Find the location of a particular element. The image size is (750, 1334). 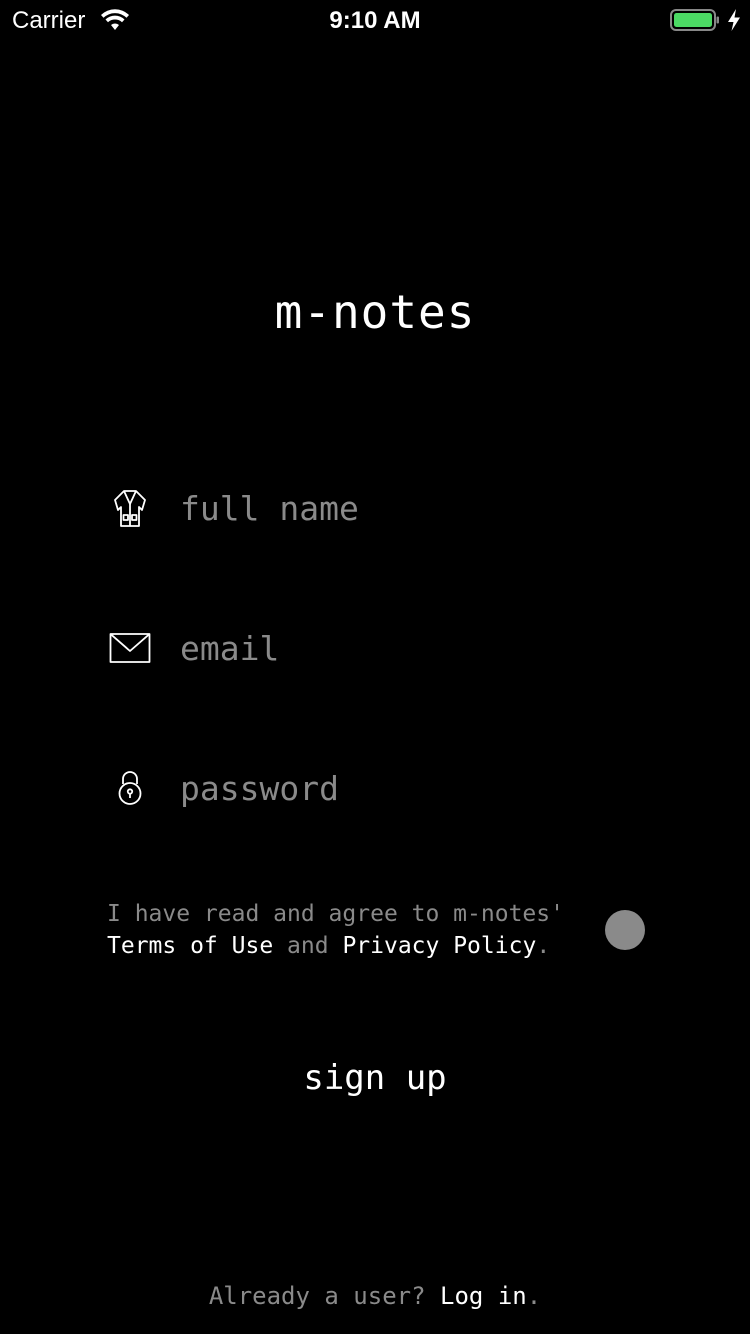

already-user-text: Already a user? is located at coordinates (317, 1296).